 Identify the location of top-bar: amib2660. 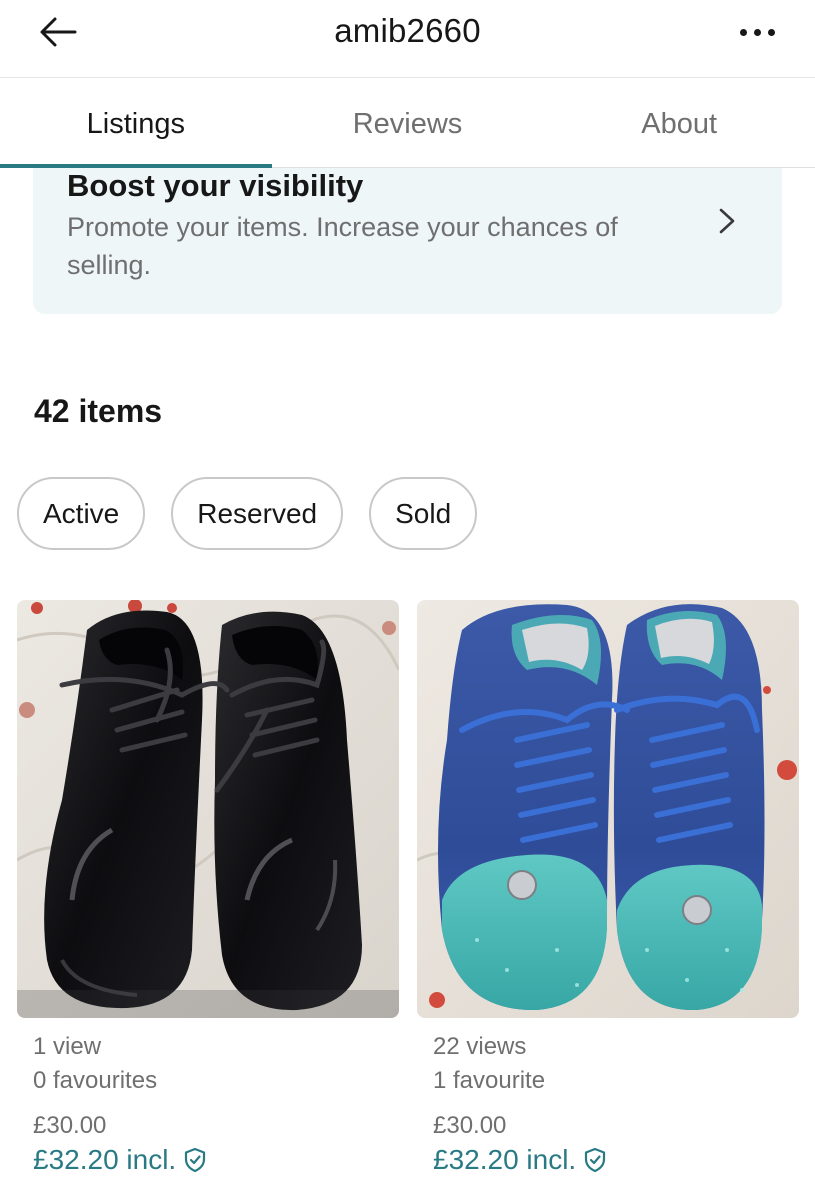
(407, 39).